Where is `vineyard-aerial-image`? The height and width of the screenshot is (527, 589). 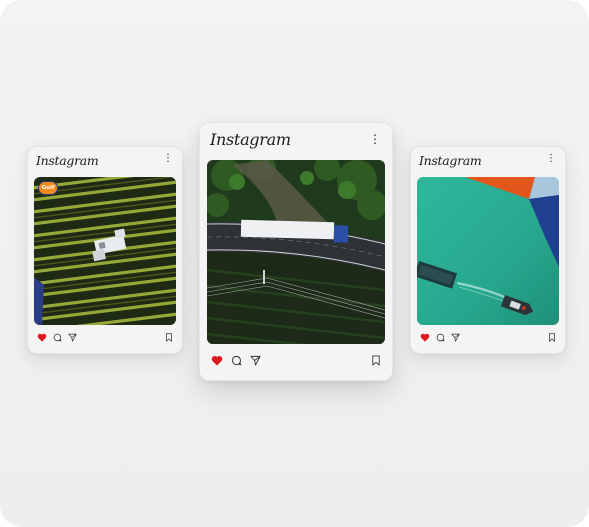
vineyard-aerial-image is located at coordinates (105, 251).